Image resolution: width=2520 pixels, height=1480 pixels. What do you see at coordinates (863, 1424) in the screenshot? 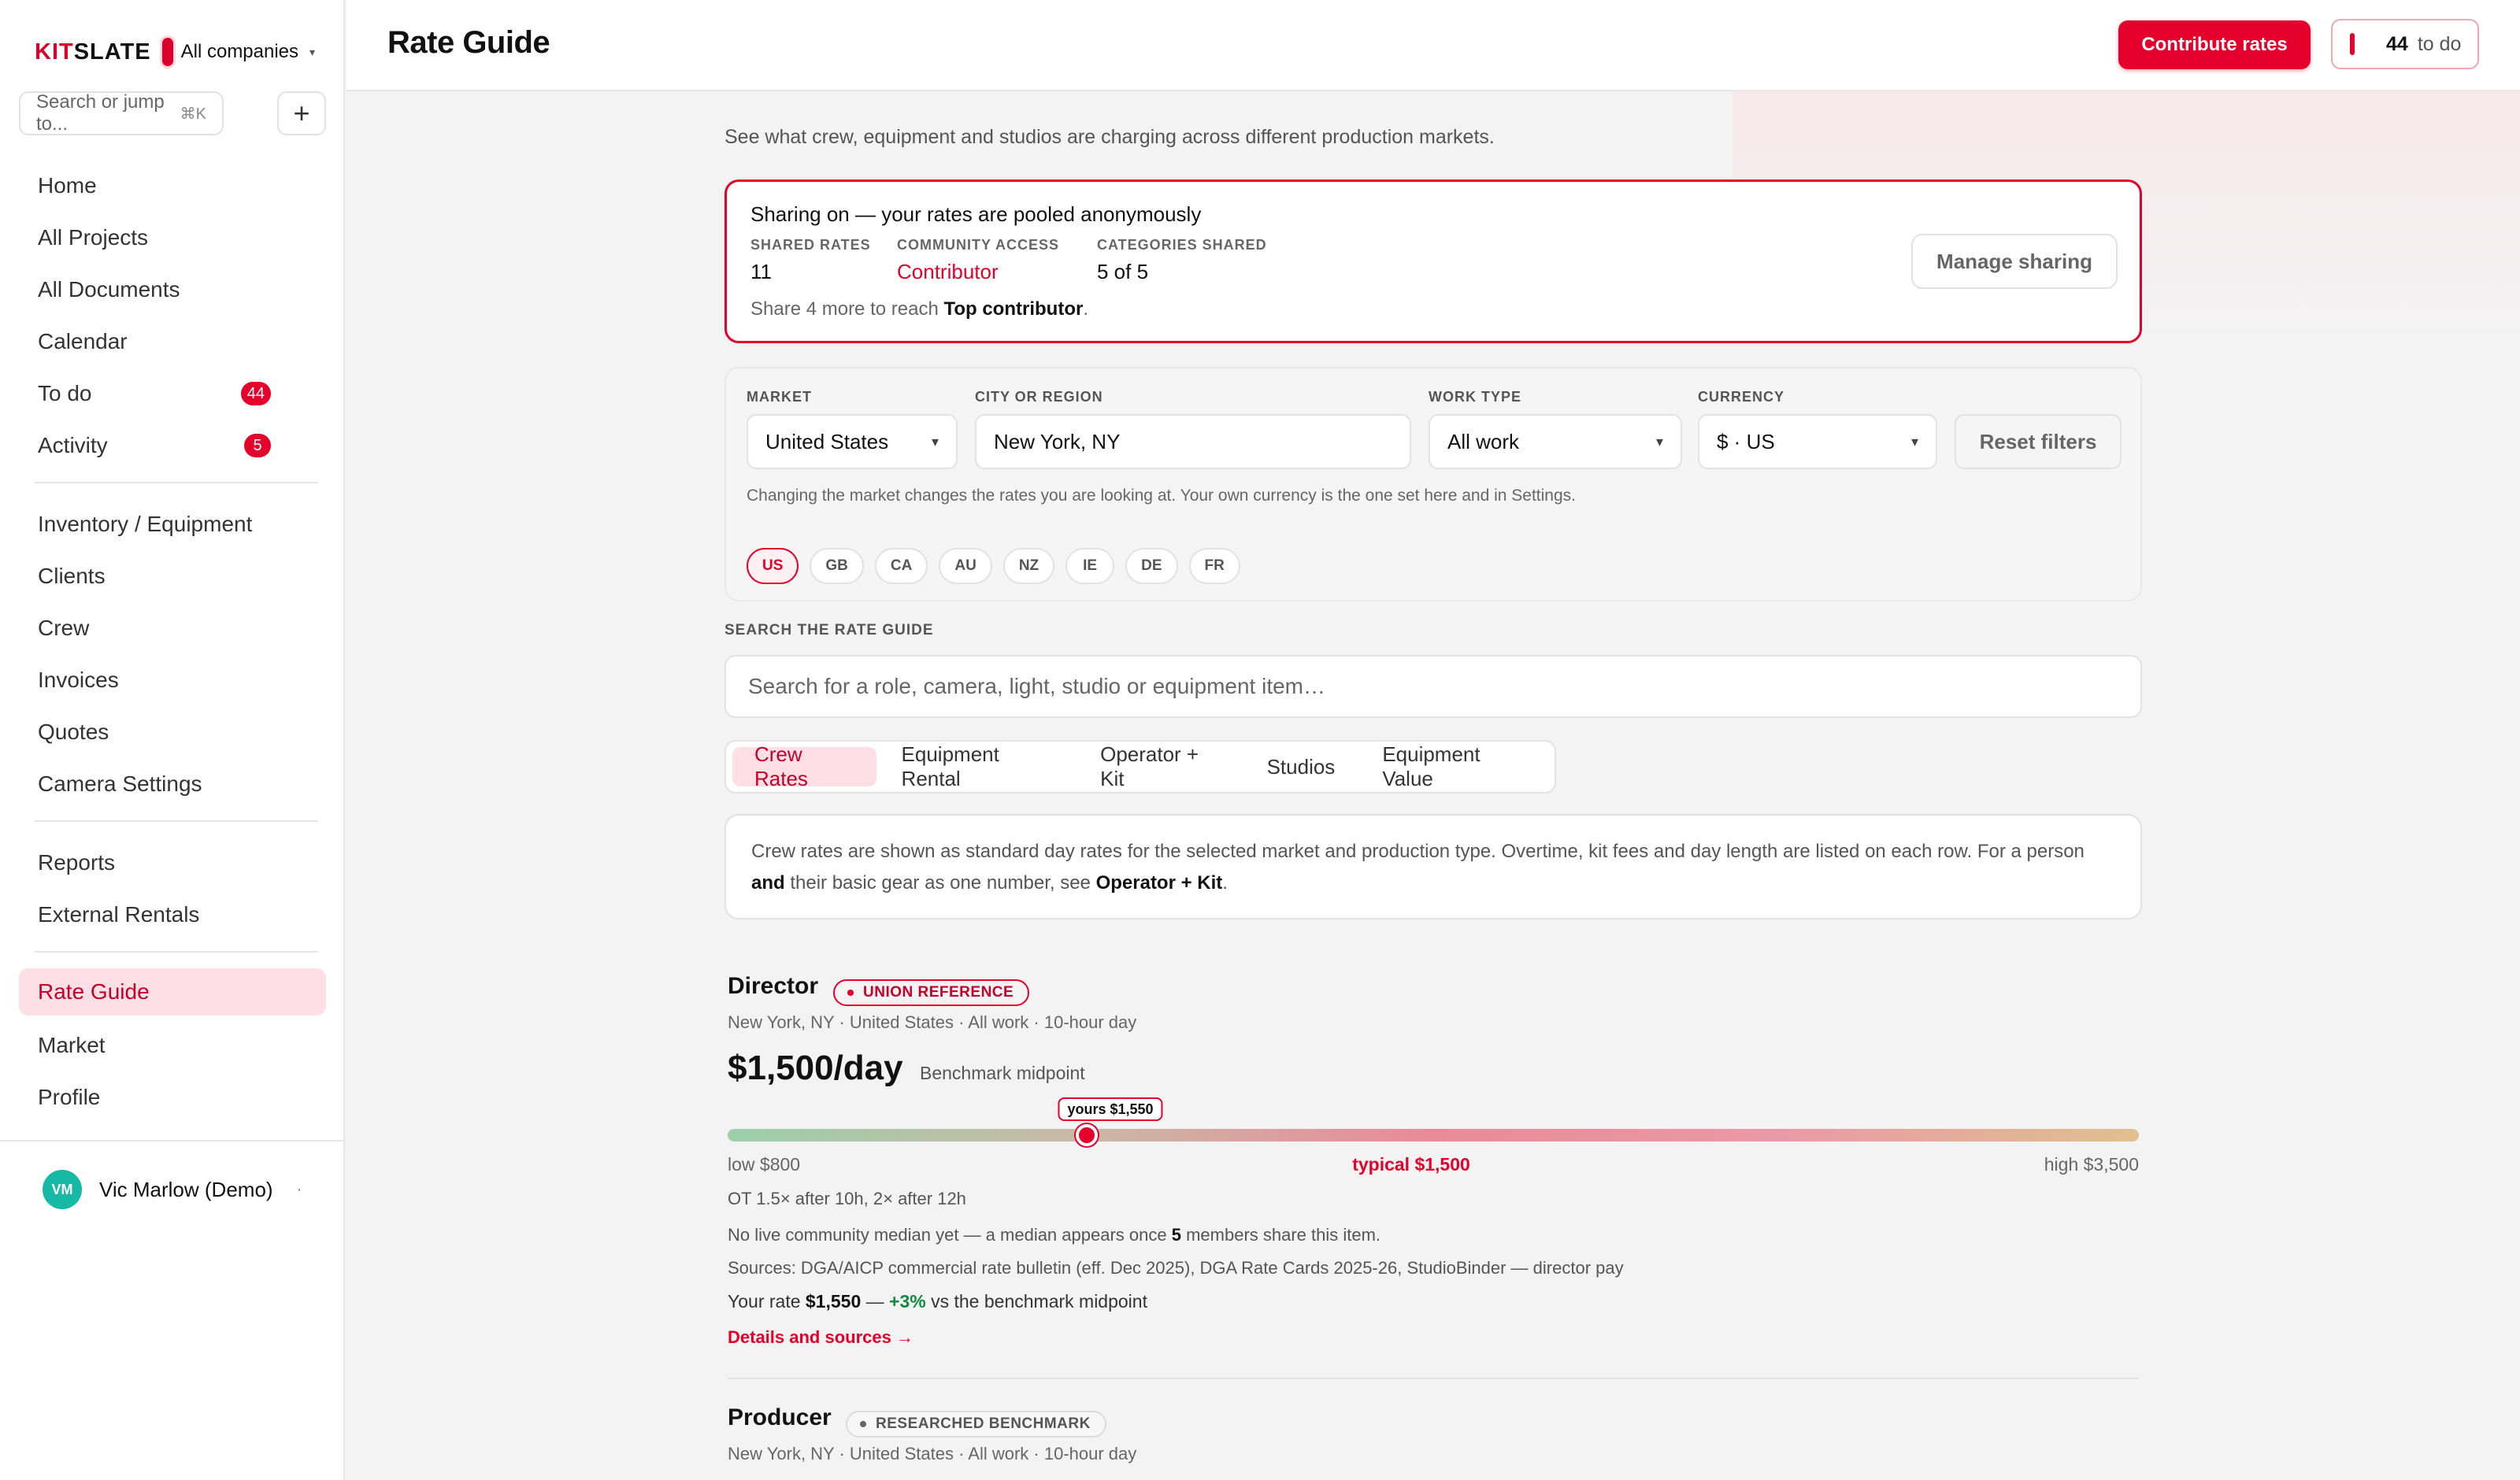
I see `dot-icon` at bounding box center [863, 1424].